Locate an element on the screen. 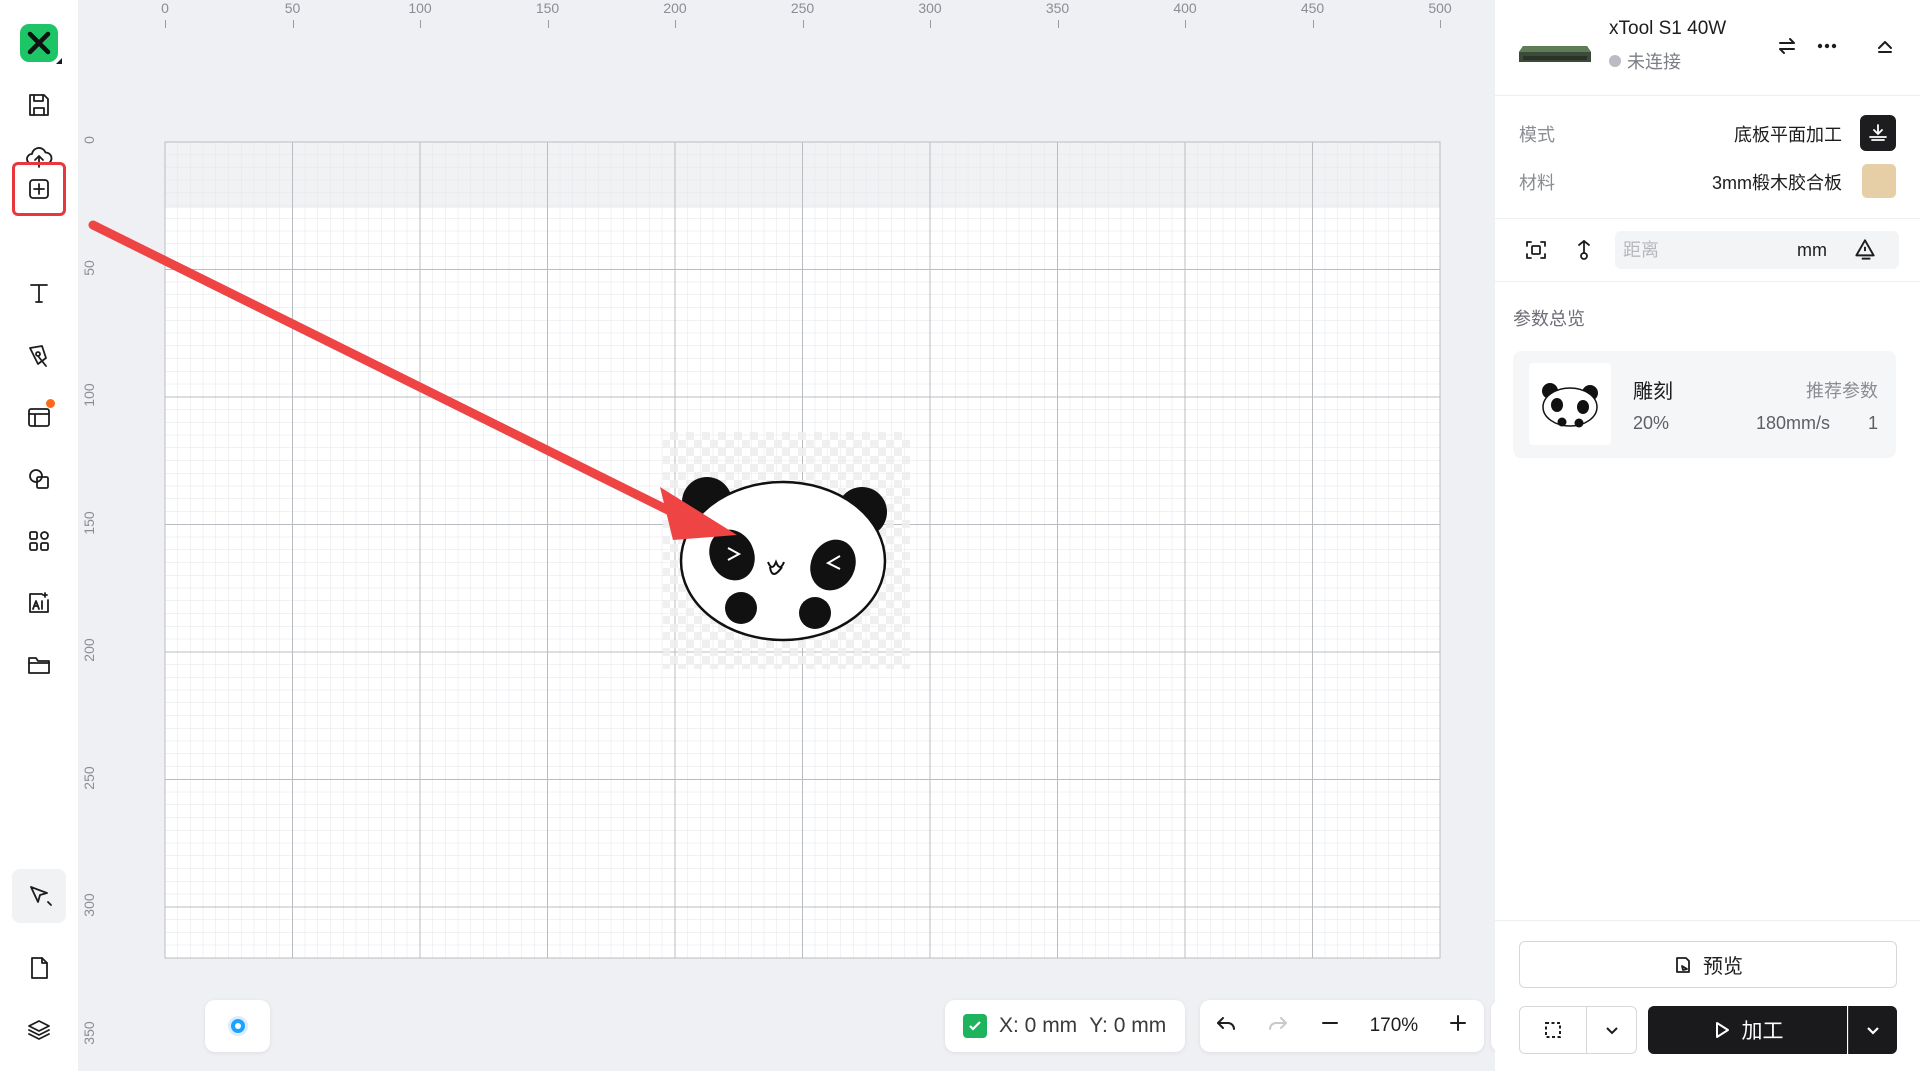 The image size is (1920, 1071). zoom-level: 170% is located at coordinates (1394, 1026).